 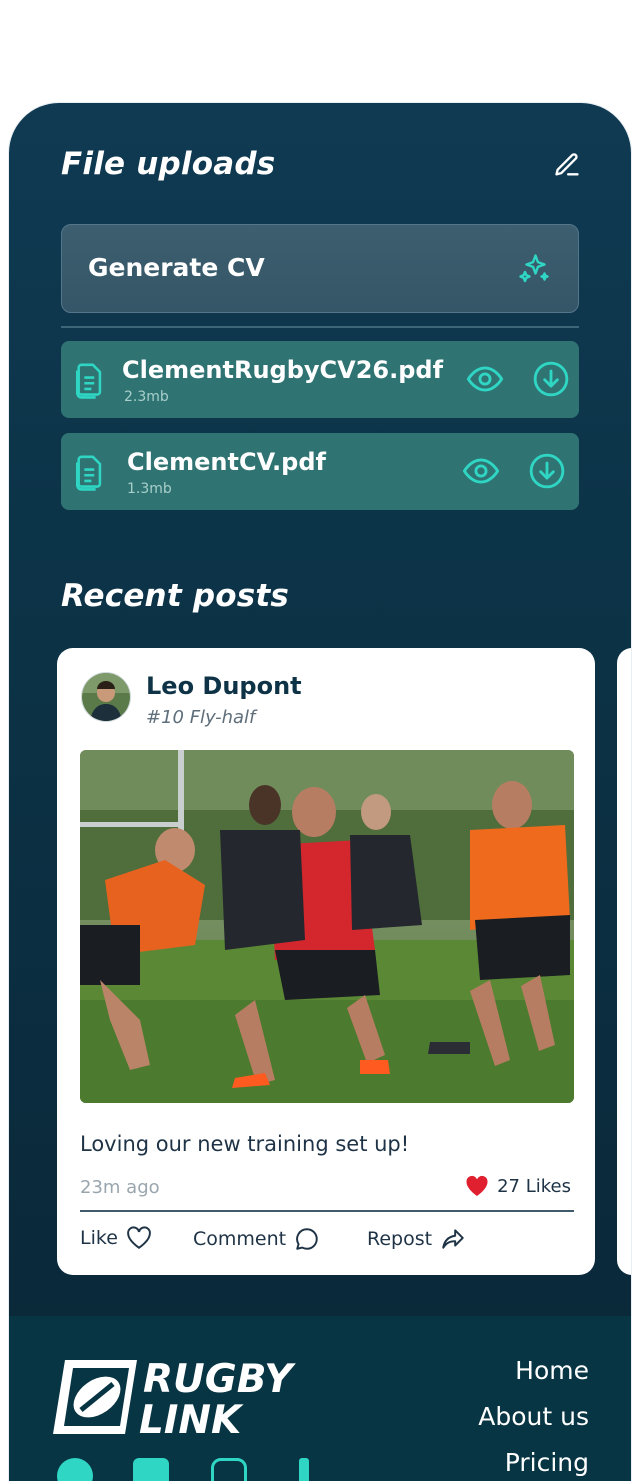 I want to click on generate-cv-button: Generate CV, so click(x=320, y=268).